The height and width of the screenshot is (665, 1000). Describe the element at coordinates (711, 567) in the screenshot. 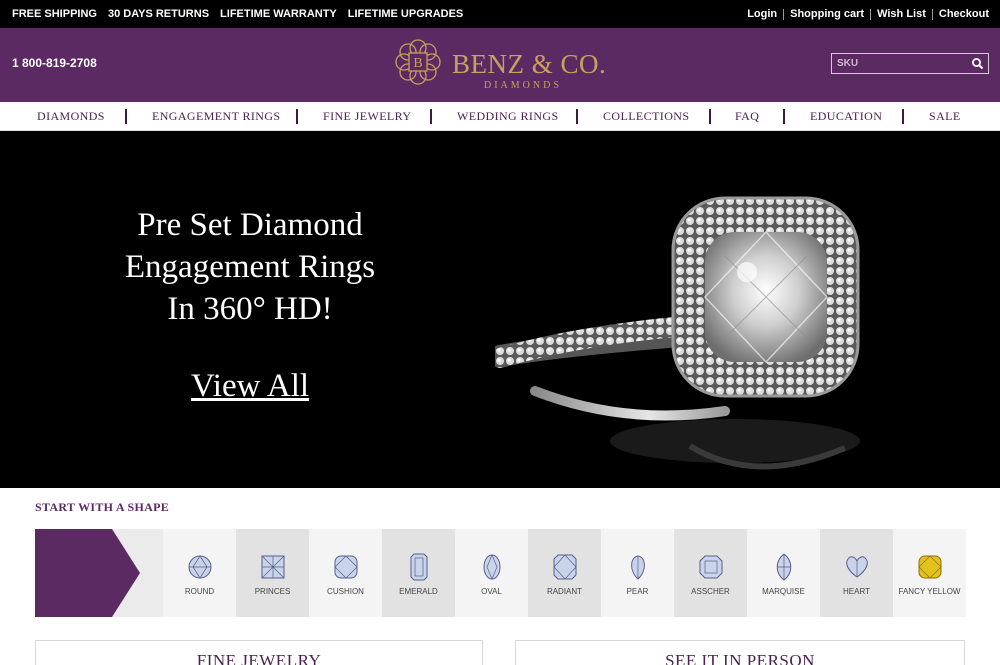

I see `asscher-diamond-icon` at that location.